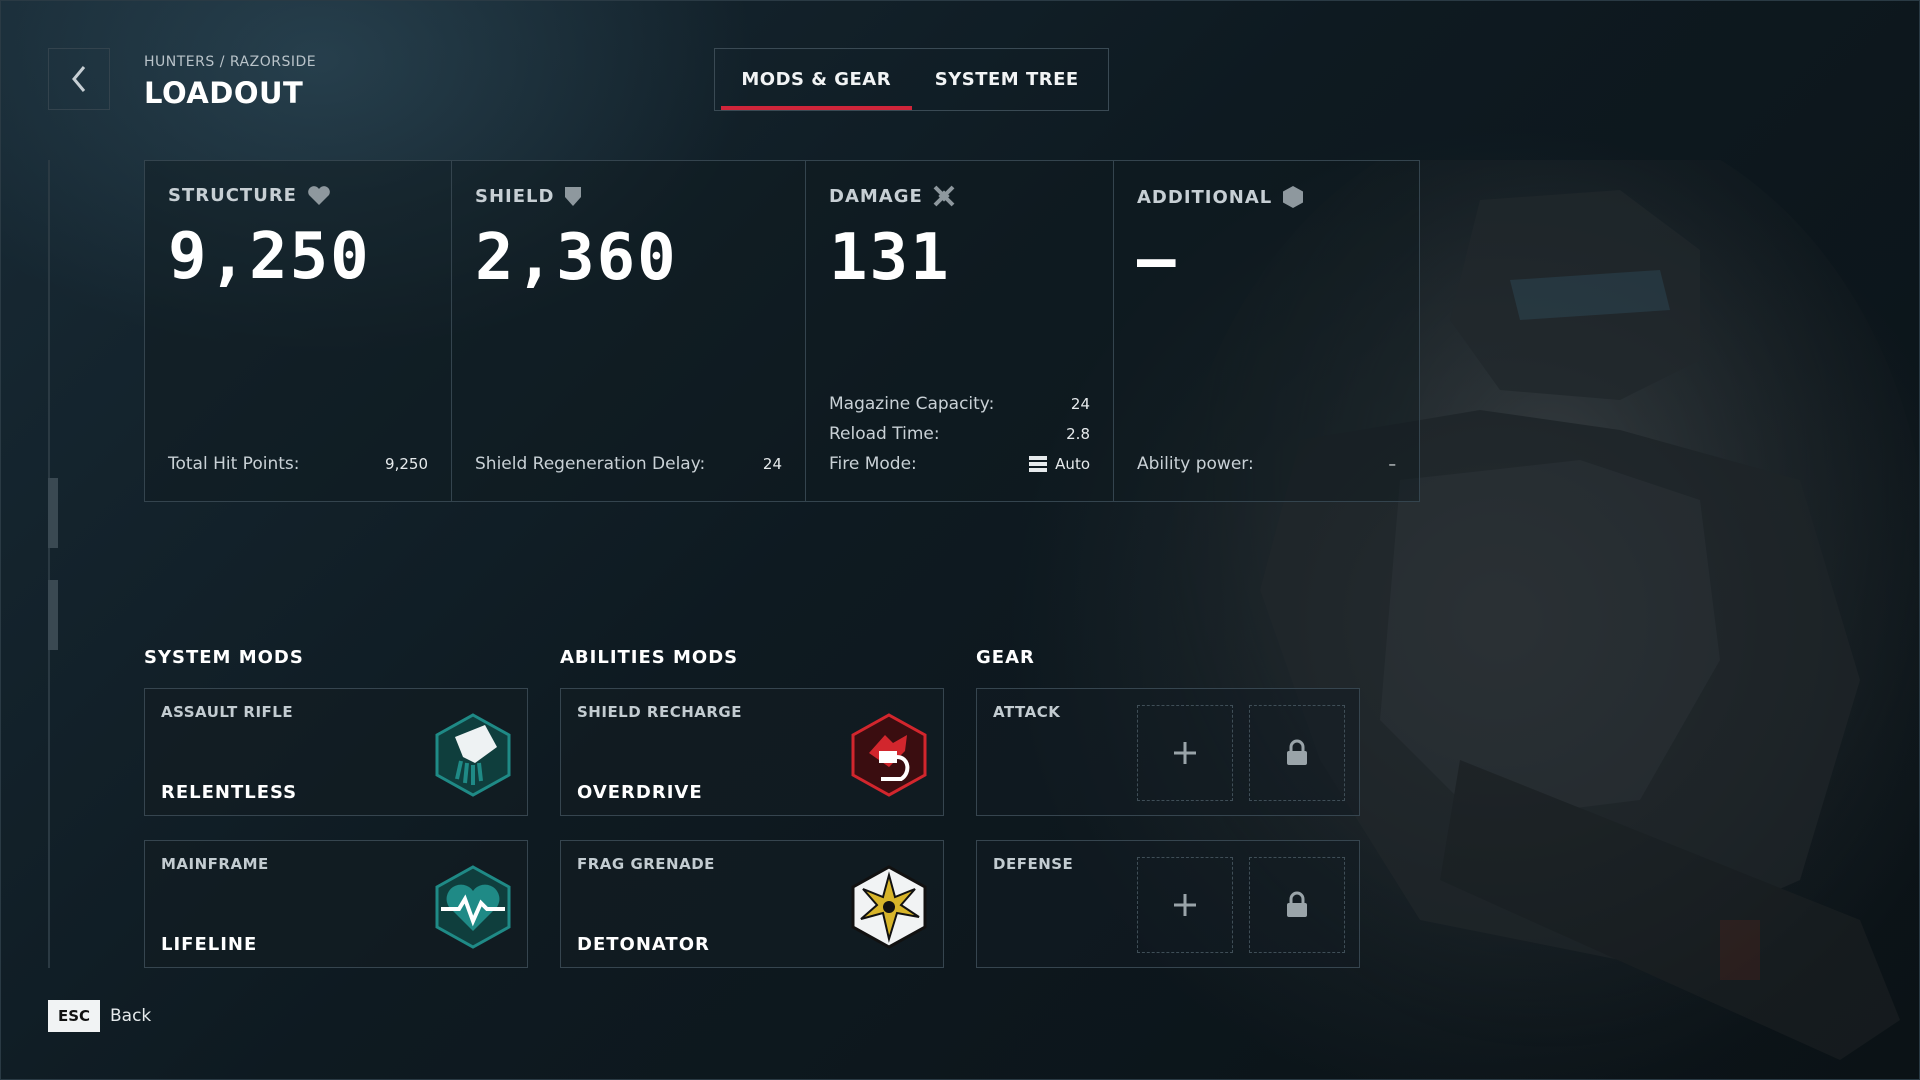 The image size is (1920, 1080). Describe the element at coordinates (959, 404) in the screenshot. I see `stat-row: Magazine Capacity: 24` at that location.